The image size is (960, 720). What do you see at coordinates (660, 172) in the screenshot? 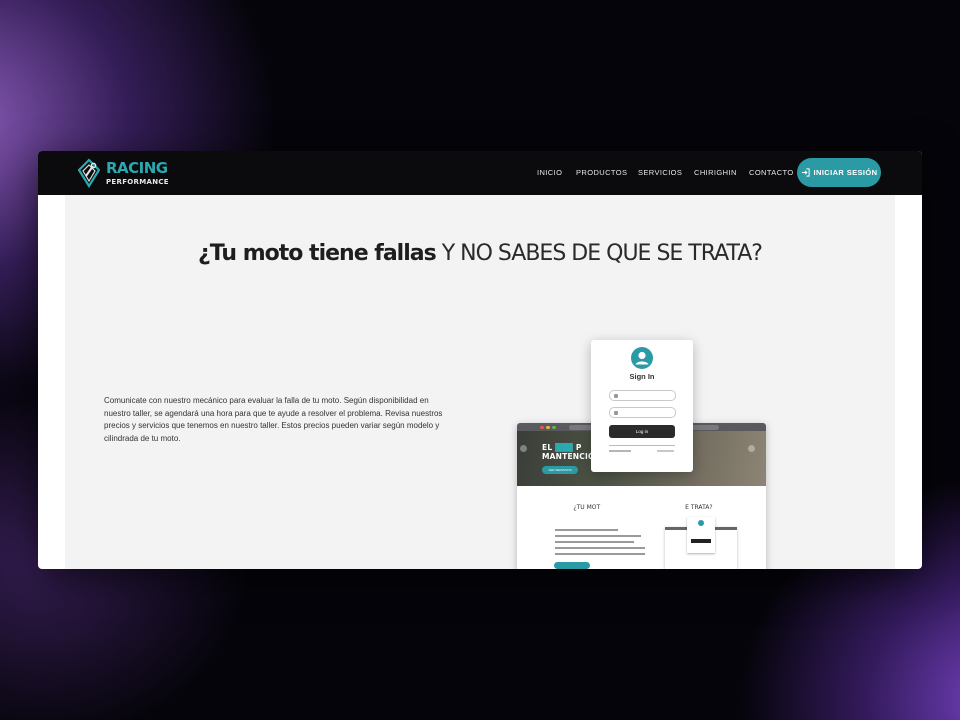
I see `nav-item-servicios: SERVICIOS` at bounding box center [660, 172].